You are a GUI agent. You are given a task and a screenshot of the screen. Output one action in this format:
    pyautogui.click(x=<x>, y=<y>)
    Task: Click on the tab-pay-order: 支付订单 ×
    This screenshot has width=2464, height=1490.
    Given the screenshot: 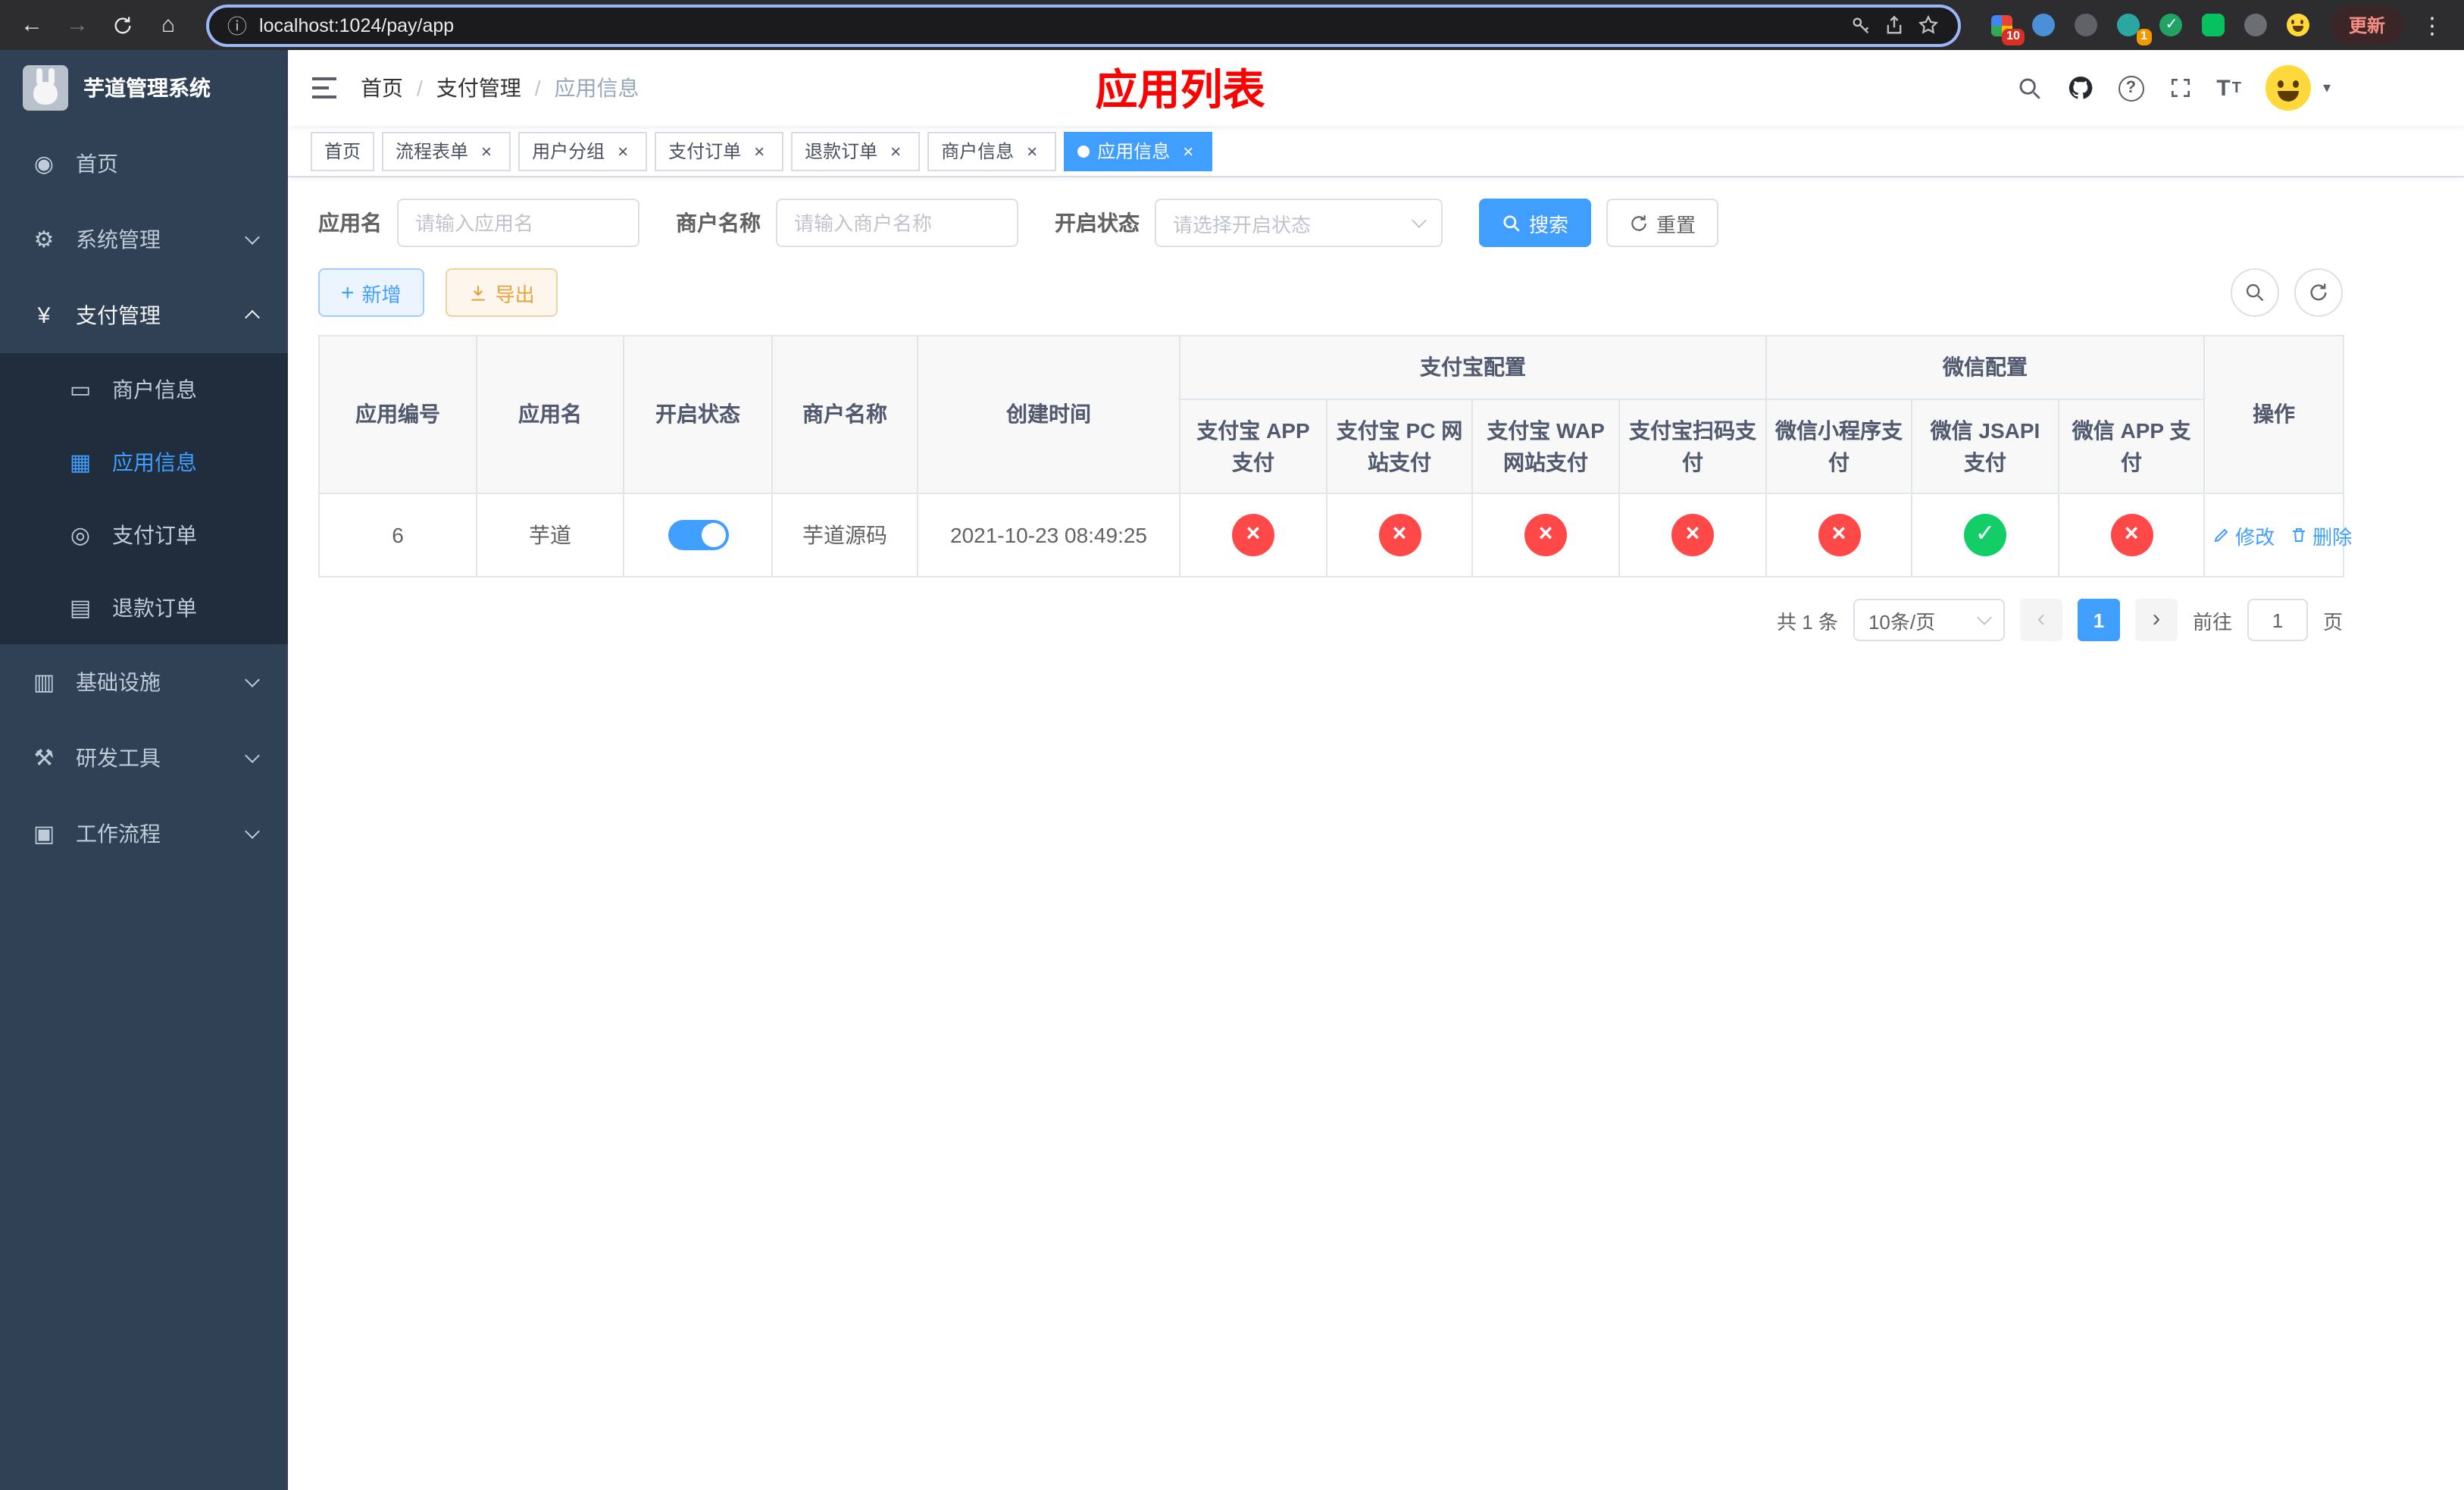 What is the action you would take?
    pyautogui.click(x=719, y=151)
    